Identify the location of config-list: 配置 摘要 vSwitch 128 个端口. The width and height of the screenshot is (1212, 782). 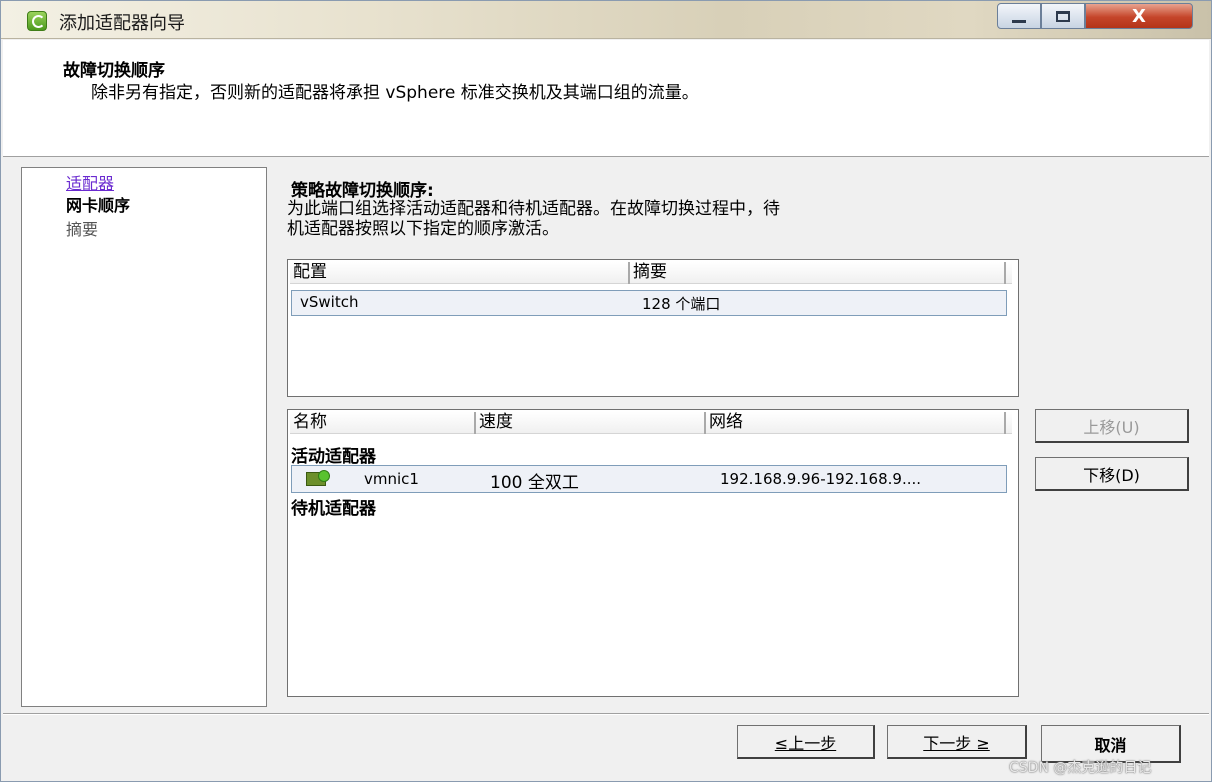
(653, 328).